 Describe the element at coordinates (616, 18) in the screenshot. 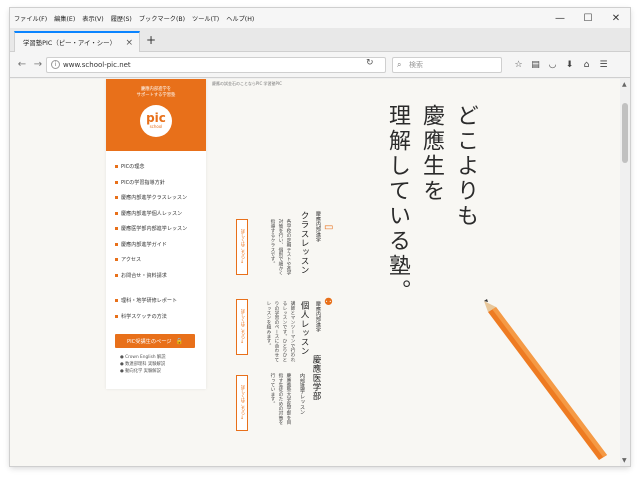

I see `close-window-button: ✕` at that location.